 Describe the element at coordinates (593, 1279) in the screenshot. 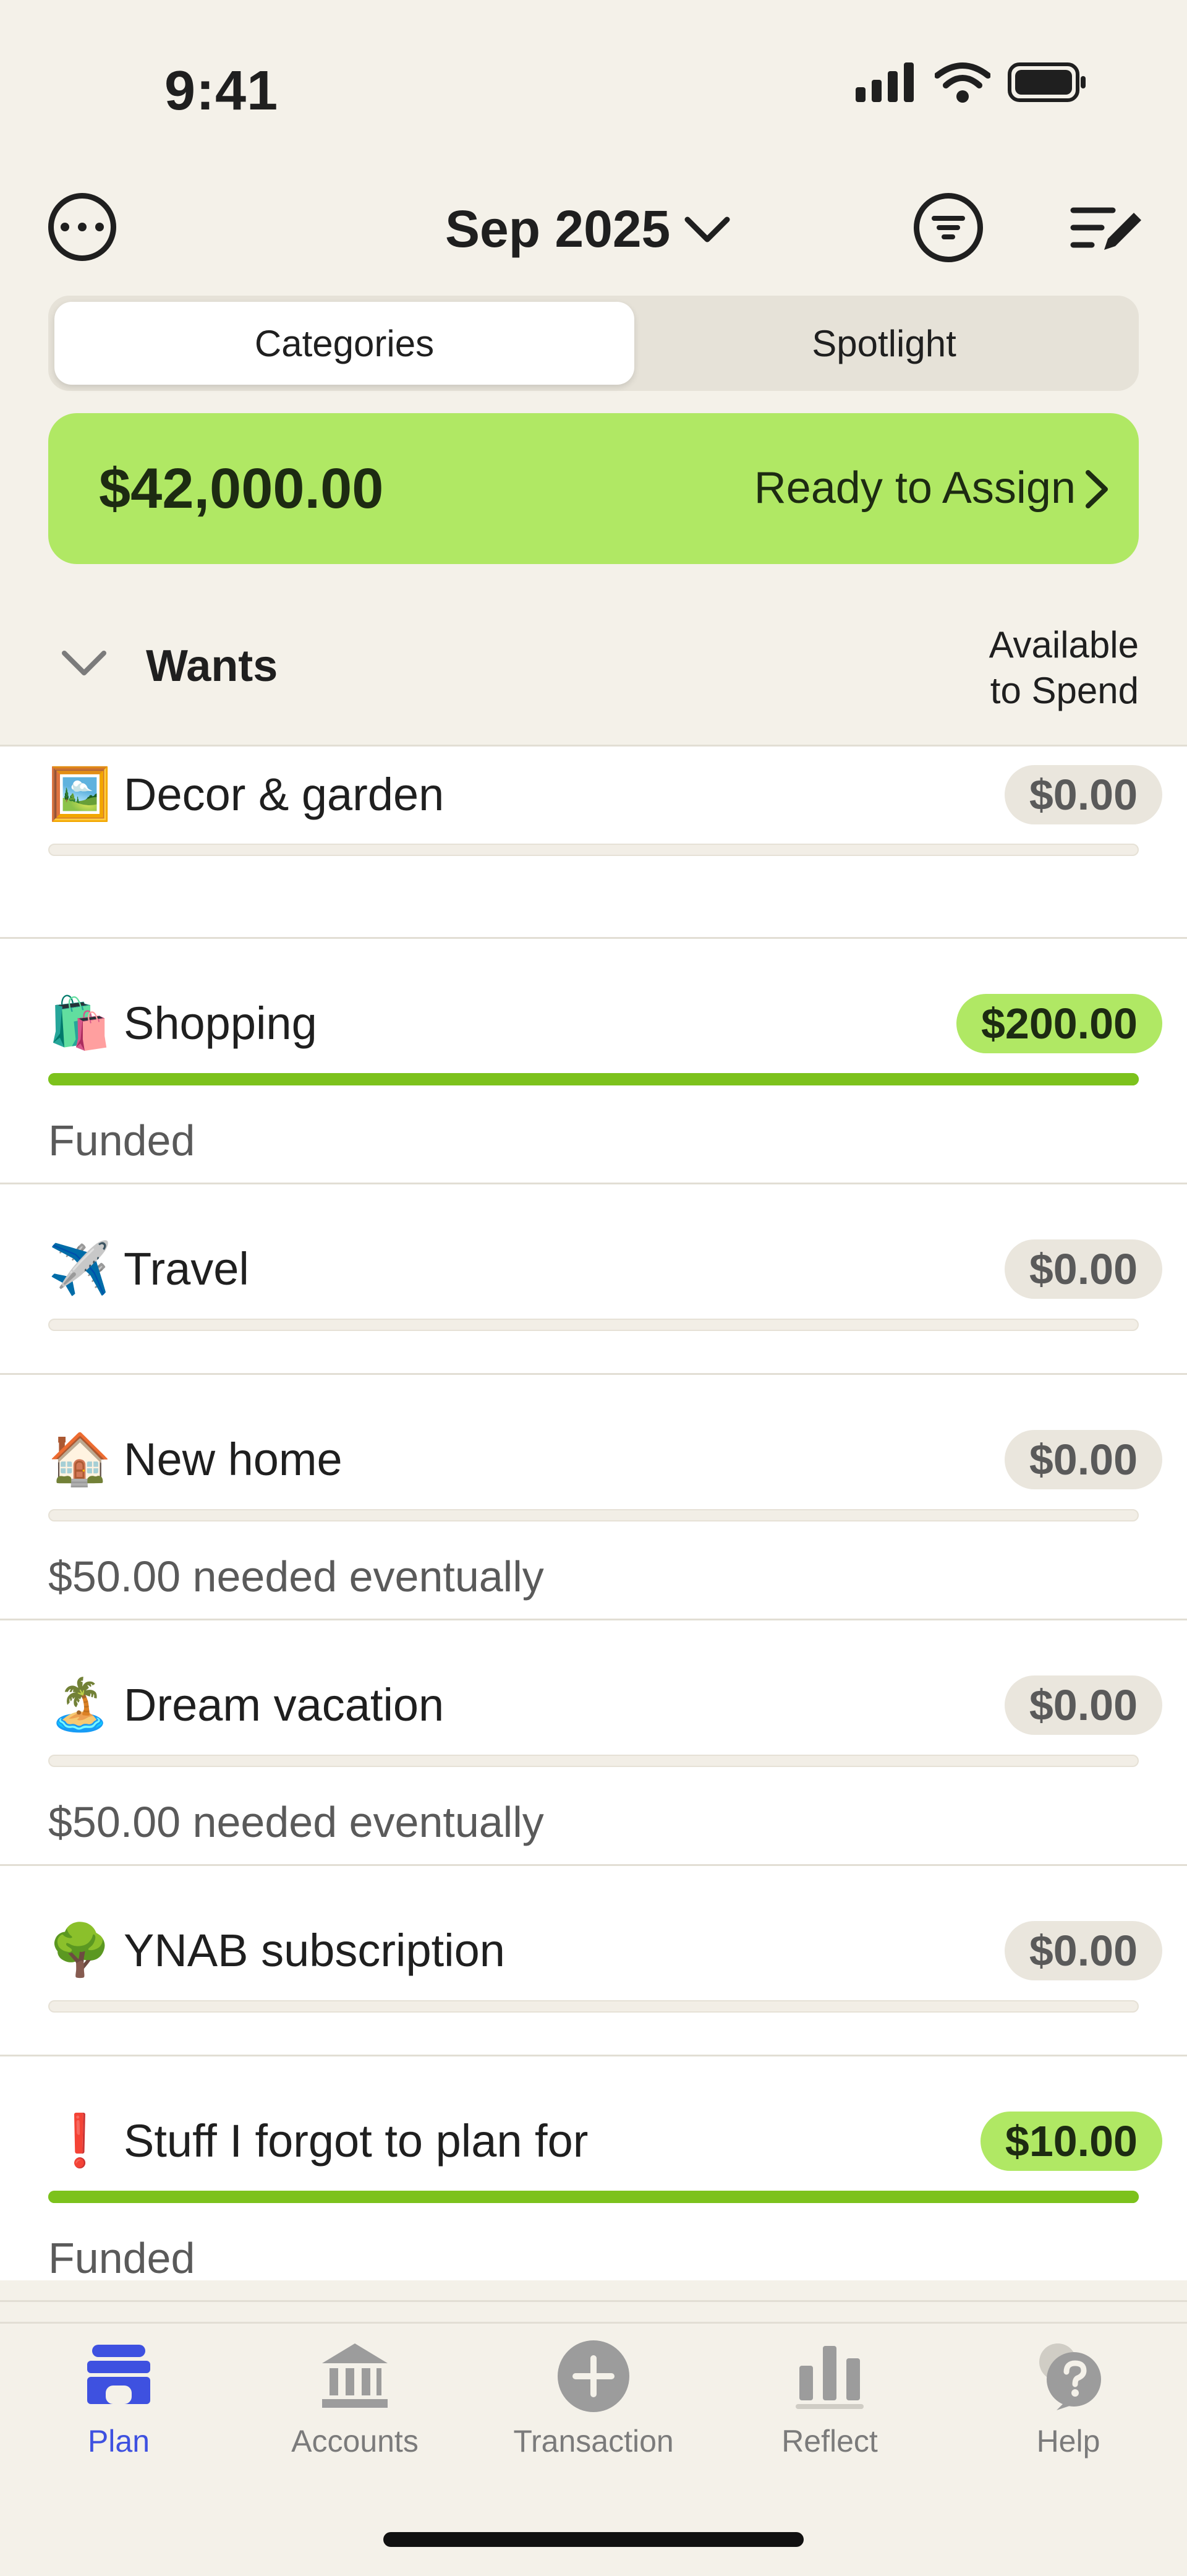

I see `category-row: ✈️ Travel $0.00` at that location.